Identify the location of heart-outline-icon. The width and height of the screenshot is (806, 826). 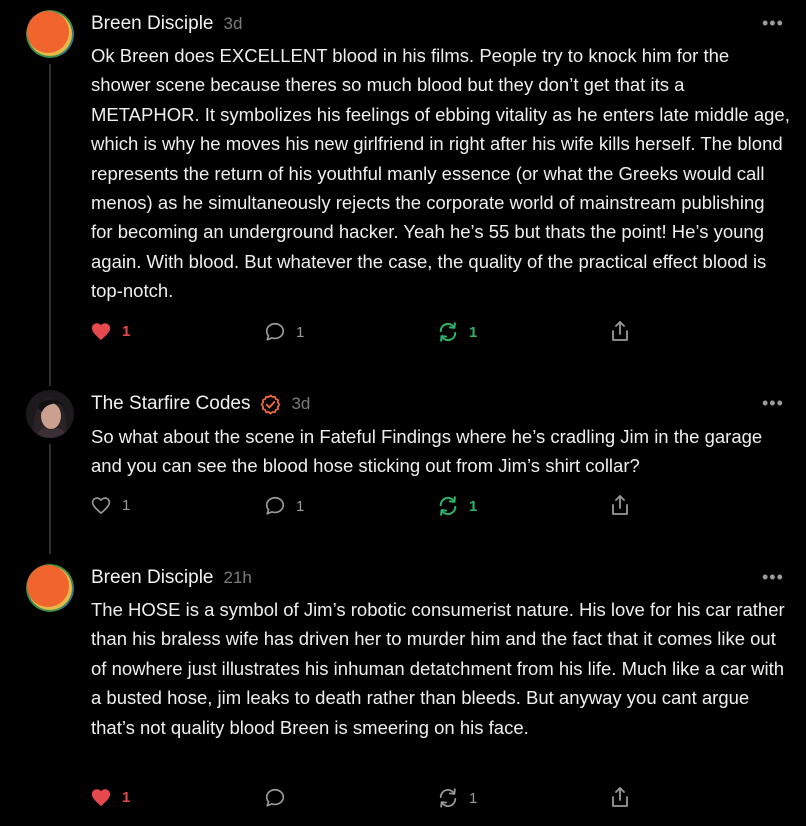
(101, 505).